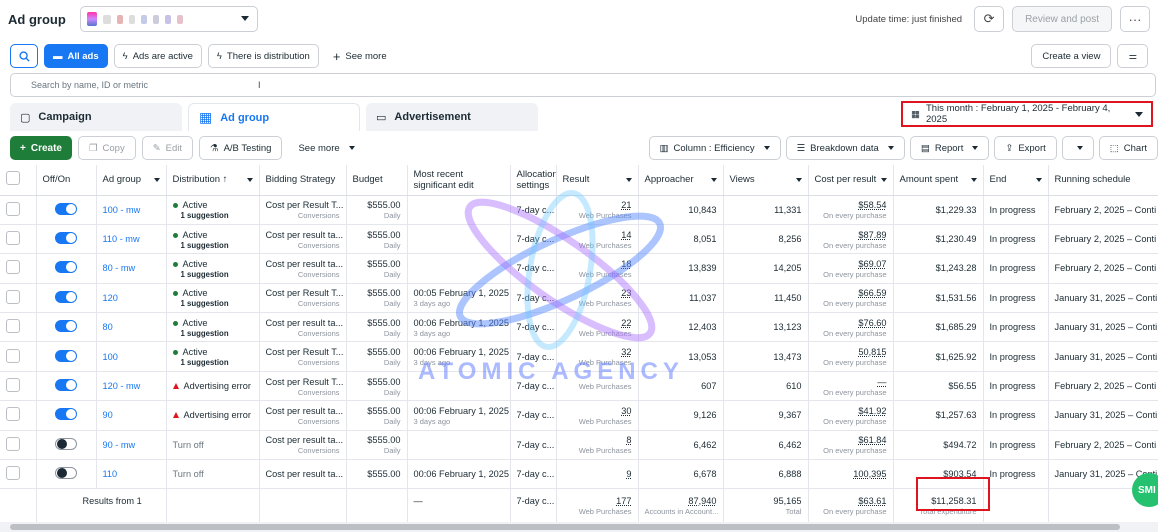  Describe the element at coordinates (274, 117) in the screenshot. I see `tab-ad-group: ▦ Ad group` at that location.